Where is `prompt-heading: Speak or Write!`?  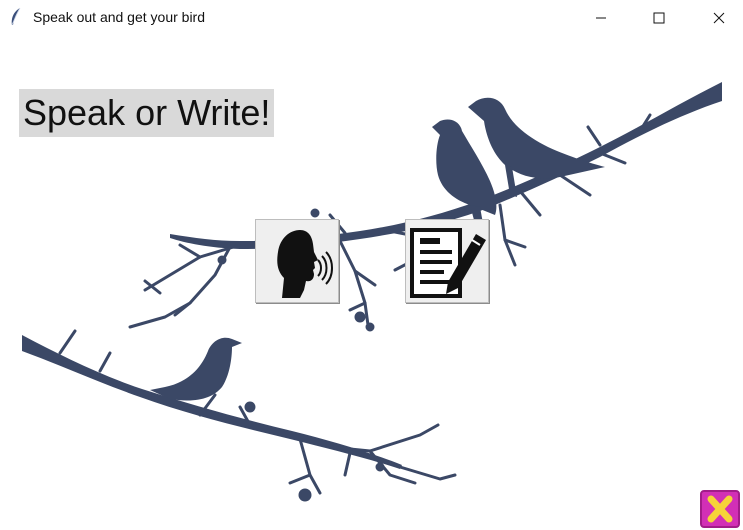 prompt-heading: Speak or Write! is located at coordinates (147, 113).